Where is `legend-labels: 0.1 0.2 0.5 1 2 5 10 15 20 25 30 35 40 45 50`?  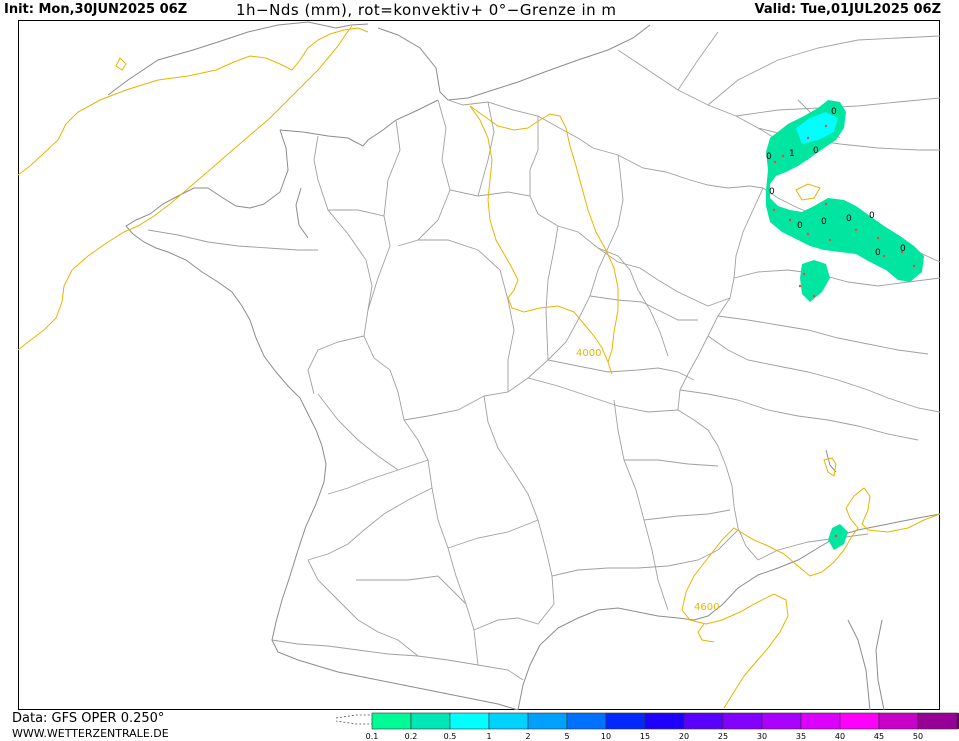
legend-labels: 0.1 0.2 0.5 1 2 5 10 15 20 25 30 35 40 45 50 is located at coordinates (644, 736).